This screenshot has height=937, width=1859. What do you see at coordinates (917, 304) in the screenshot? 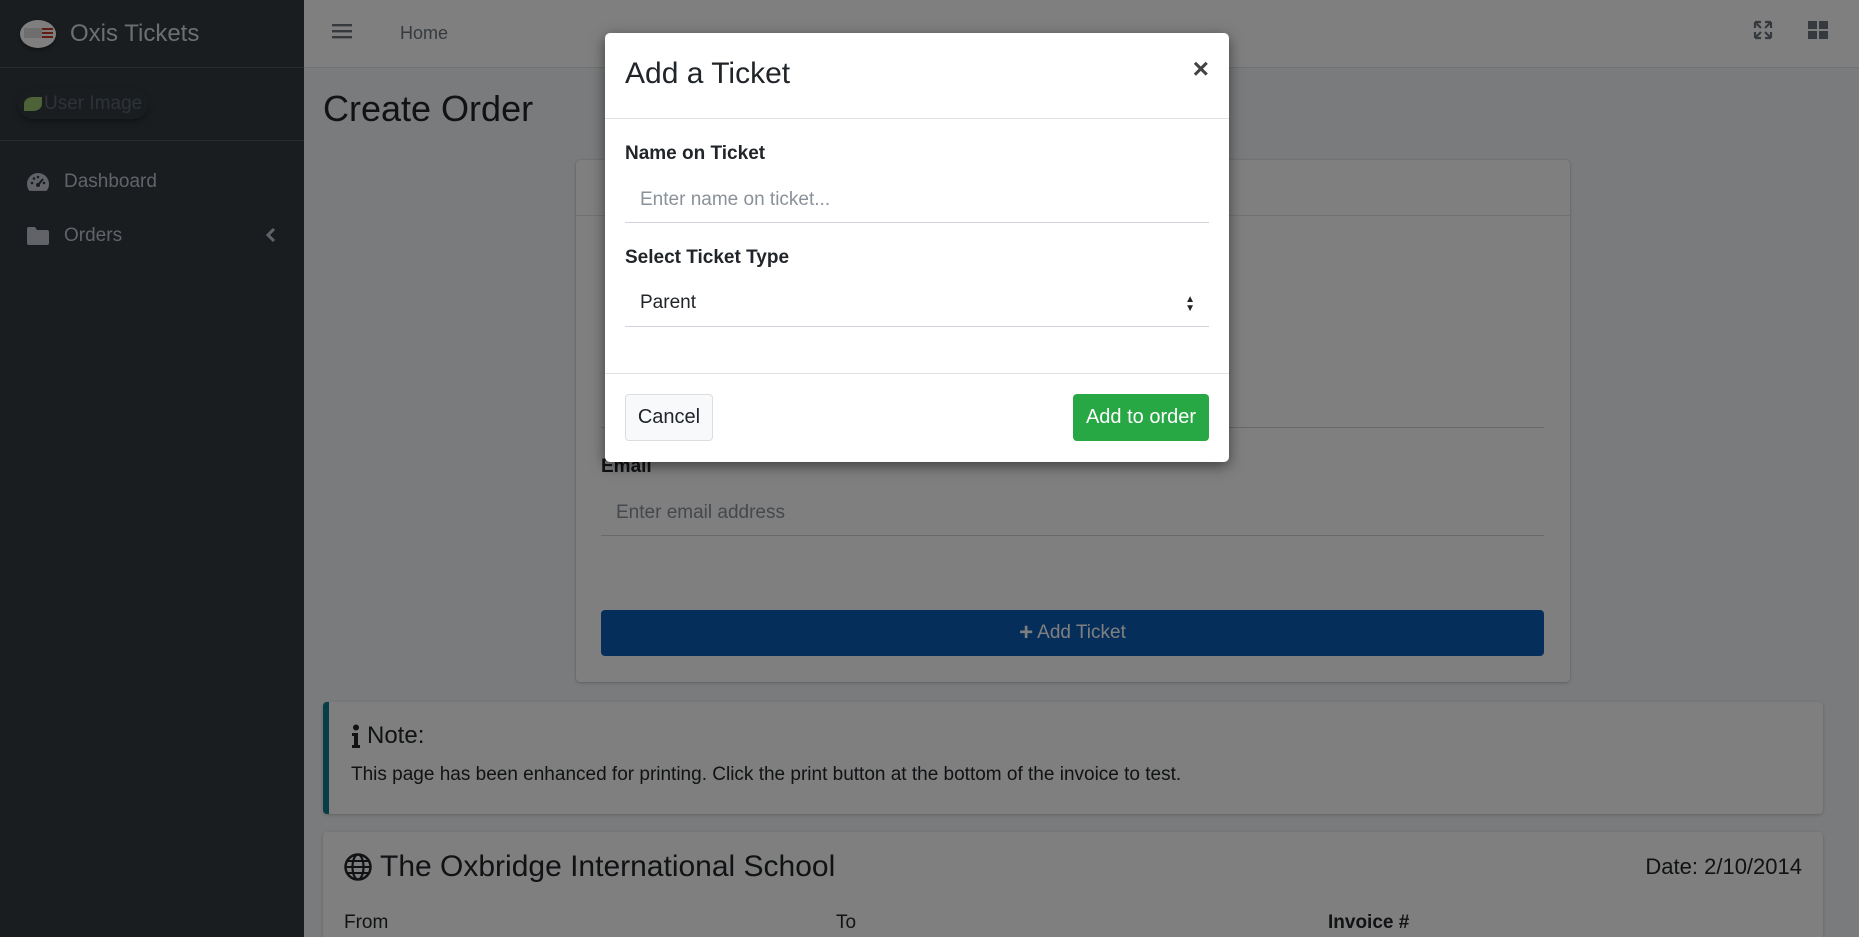
I see `ticket-type-select: Parent ▲ ▼` at bounding box center [917, 304].